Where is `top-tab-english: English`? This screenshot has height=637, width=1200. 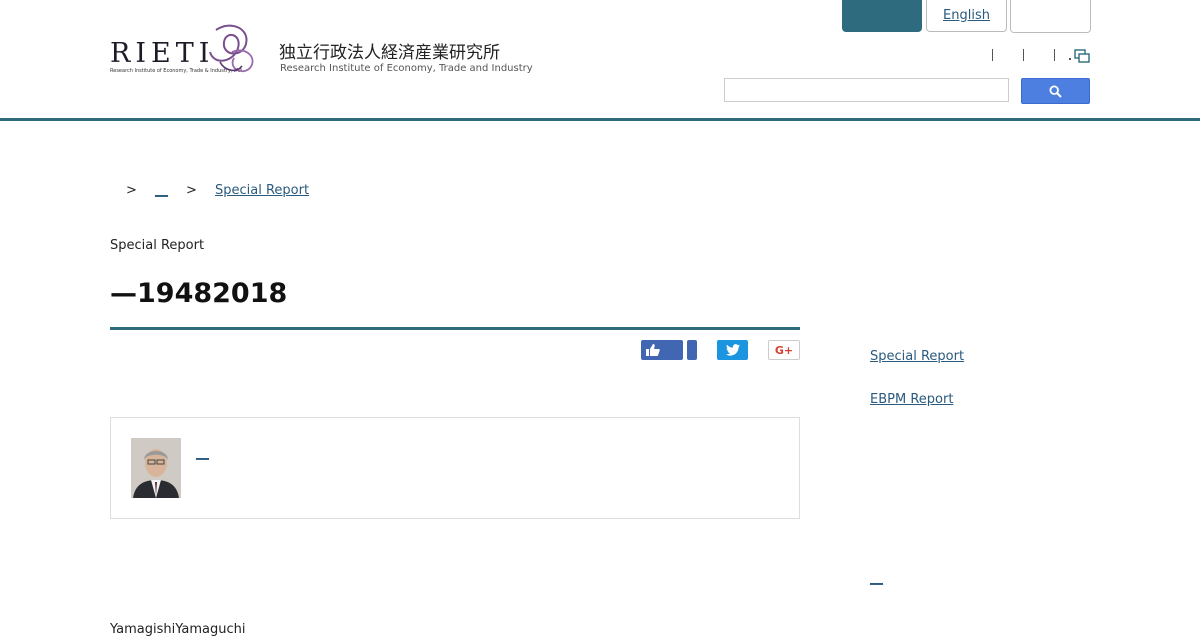
top-tab-english: English is located at coordinates (966, 16).